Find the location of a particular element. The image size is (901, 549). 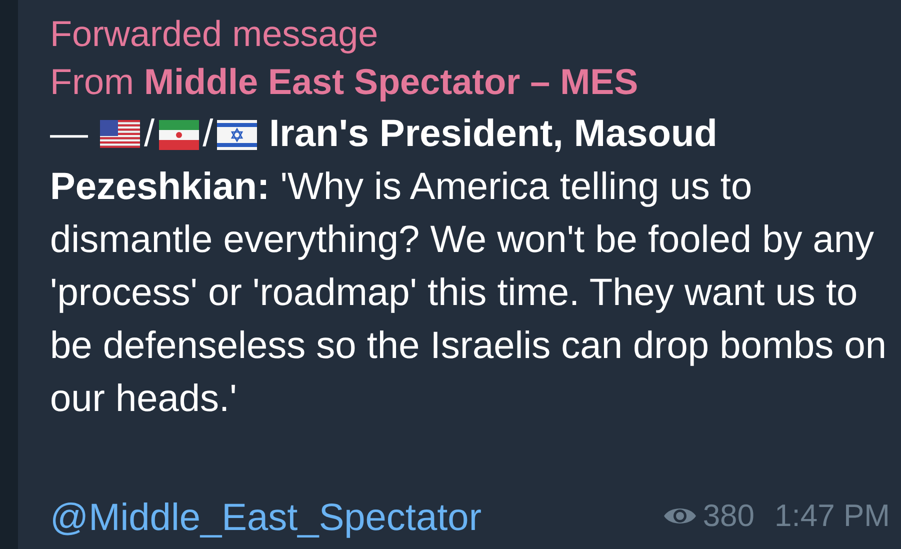

view-count: 380 is located at coordinates (728, 515).